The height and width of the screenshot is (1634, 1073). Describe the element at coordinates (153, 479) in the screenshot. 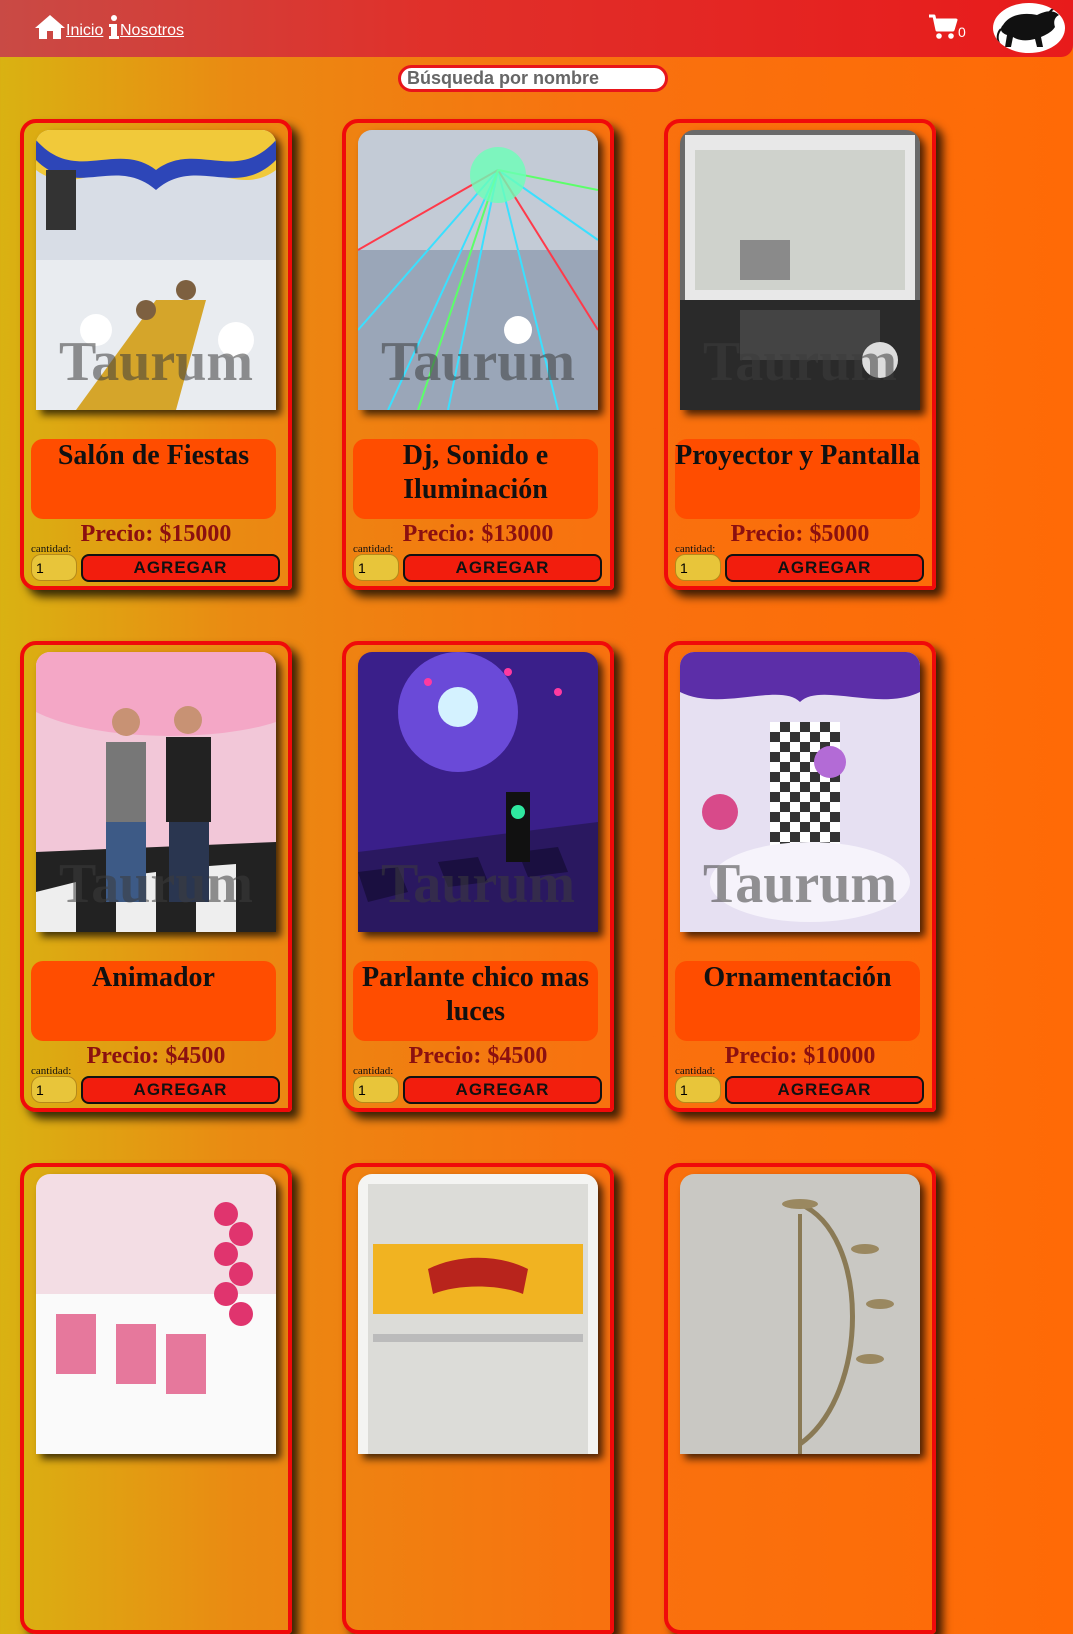

I see `product-title: Salón de Fiestas` at that location.